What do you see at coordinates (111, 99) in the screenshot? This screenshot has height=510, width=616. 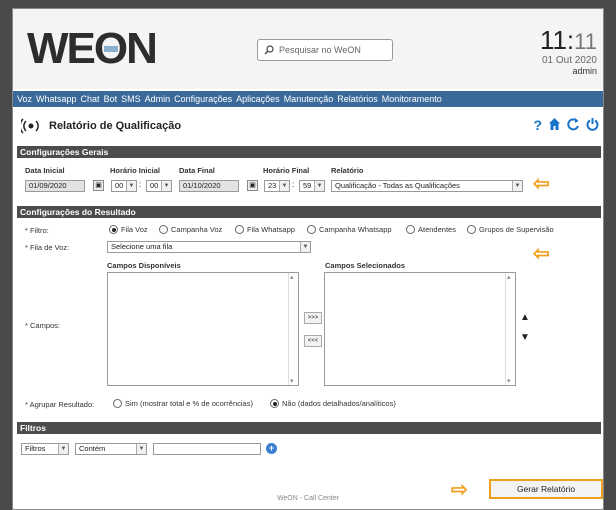 I see `menu-item-bot: Bot` at bounding box center [111, 99].